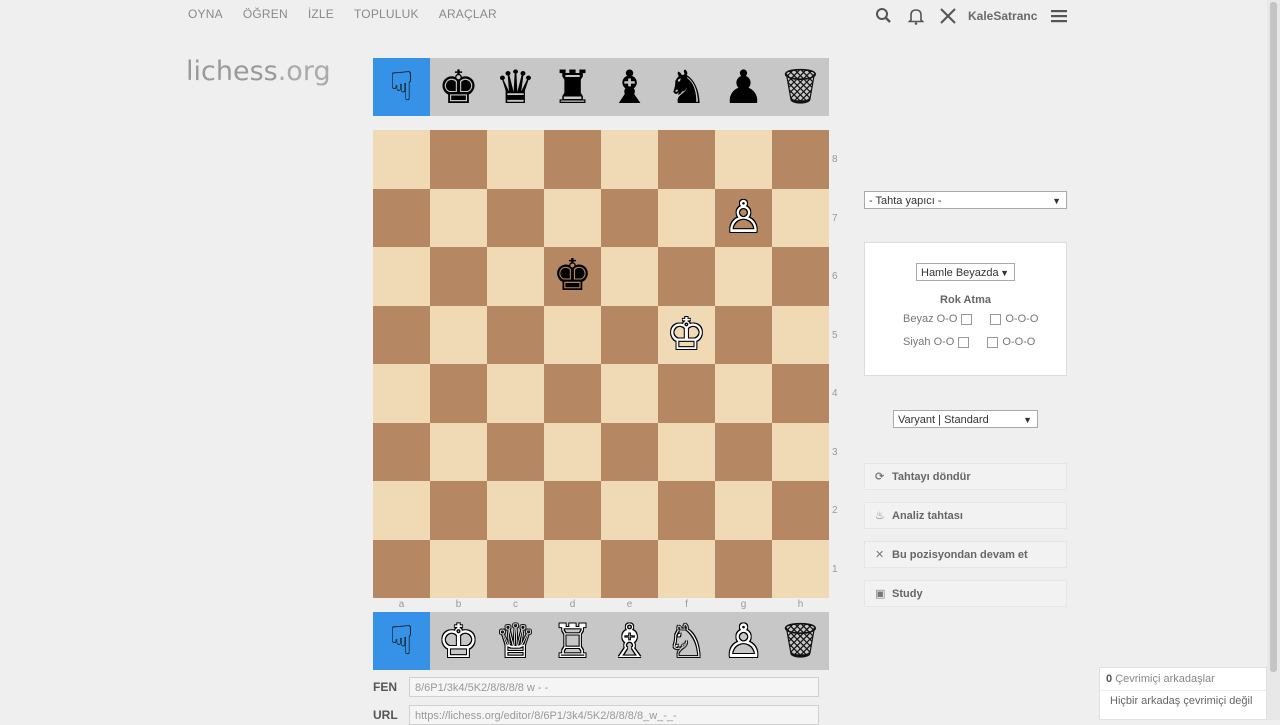 This screenshot has height=725, width=1280. I want to click on square-a4, so click(401, 393).